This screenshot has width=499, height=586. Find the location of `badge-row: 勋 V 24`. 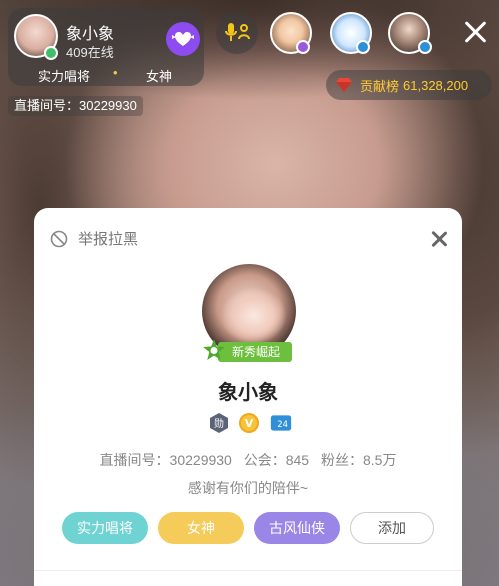

badge-row: 勋 V 24 is located at coordinates (258, 424).